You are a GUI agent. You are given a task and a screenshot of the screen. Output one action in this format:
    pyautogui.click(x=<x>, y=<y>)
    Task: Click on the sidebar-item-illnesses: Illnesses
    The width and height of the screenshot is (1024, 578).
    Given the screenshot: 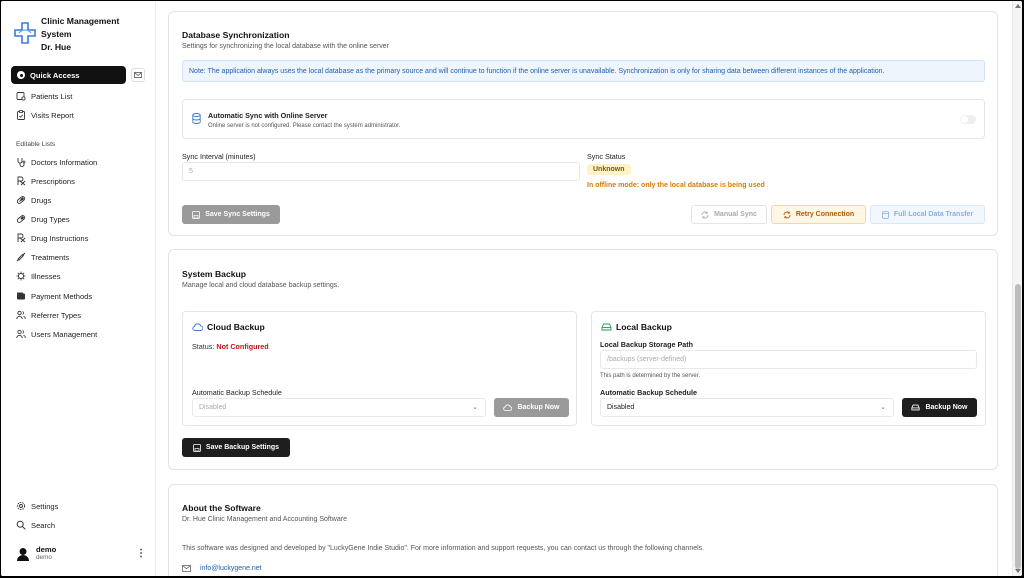 What is the action you would take?
    pyautogui.click(x=38, y=276)
    